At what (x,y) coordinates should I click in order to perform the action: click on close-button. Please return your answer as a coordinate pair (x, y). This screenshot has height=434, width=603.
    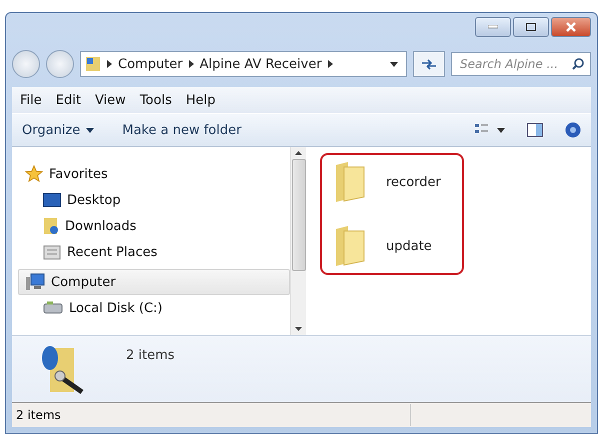
    Looking at the image, I should click on (571, 27).